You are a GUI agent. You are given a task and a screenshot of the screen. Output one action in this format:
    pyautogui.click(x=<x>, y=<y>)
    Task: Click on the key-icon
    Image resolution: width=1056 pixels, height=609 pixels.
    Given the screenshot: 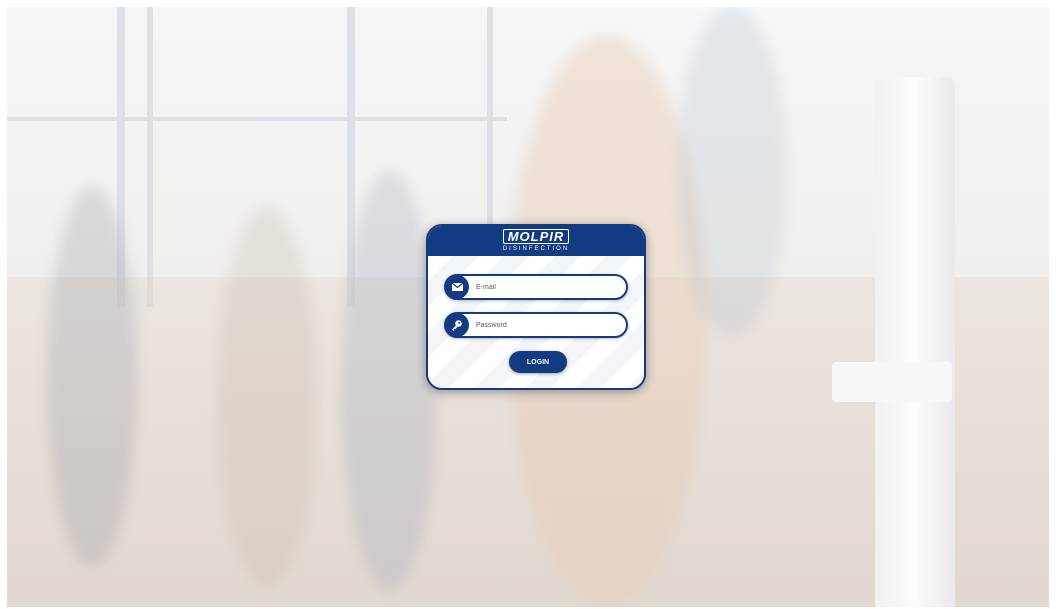 What is the action you would take?
    pyautogui.click(x=457, y=325)
    